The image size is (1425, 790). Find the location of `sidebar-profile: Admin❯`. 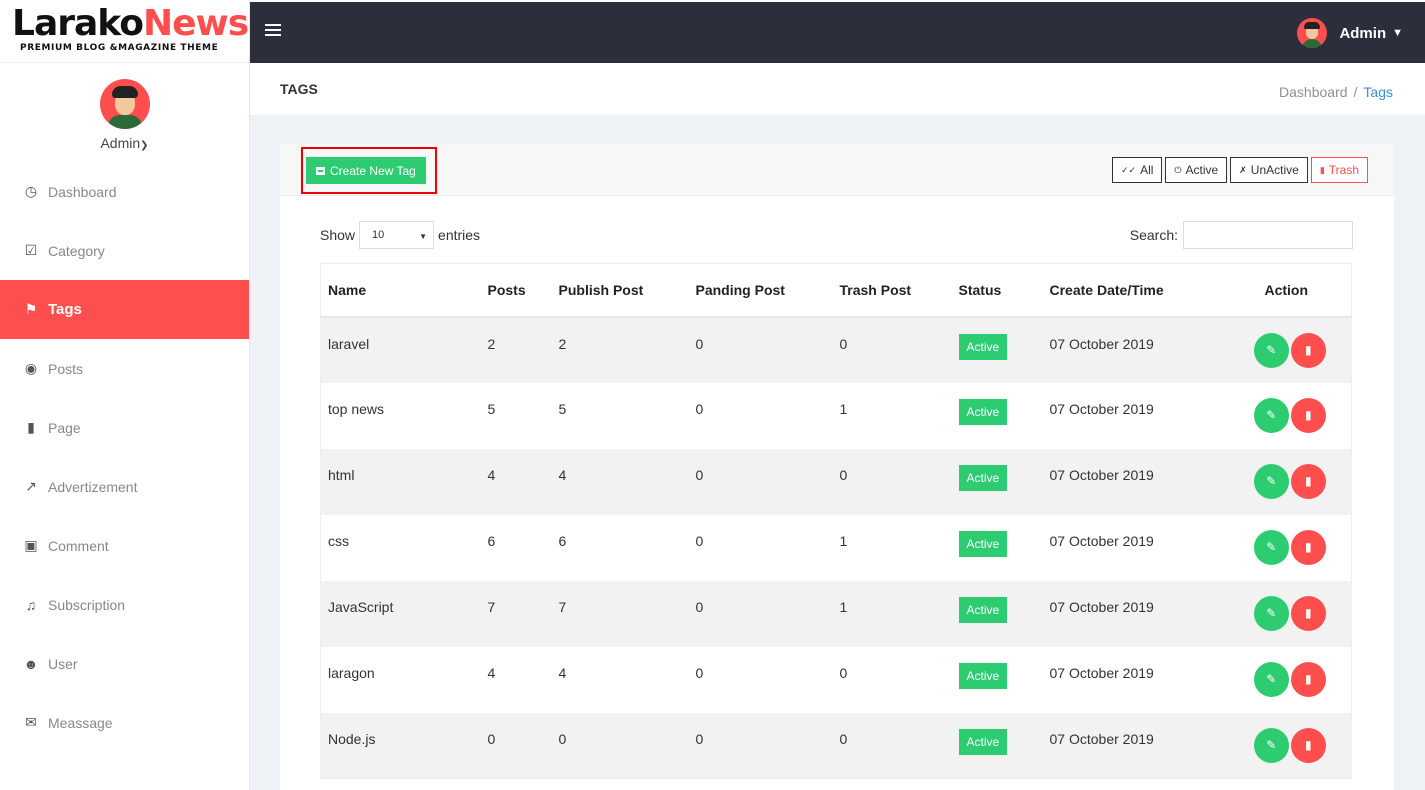

sidebar-profile: Admin❯ is located at coordinates (124, 108).